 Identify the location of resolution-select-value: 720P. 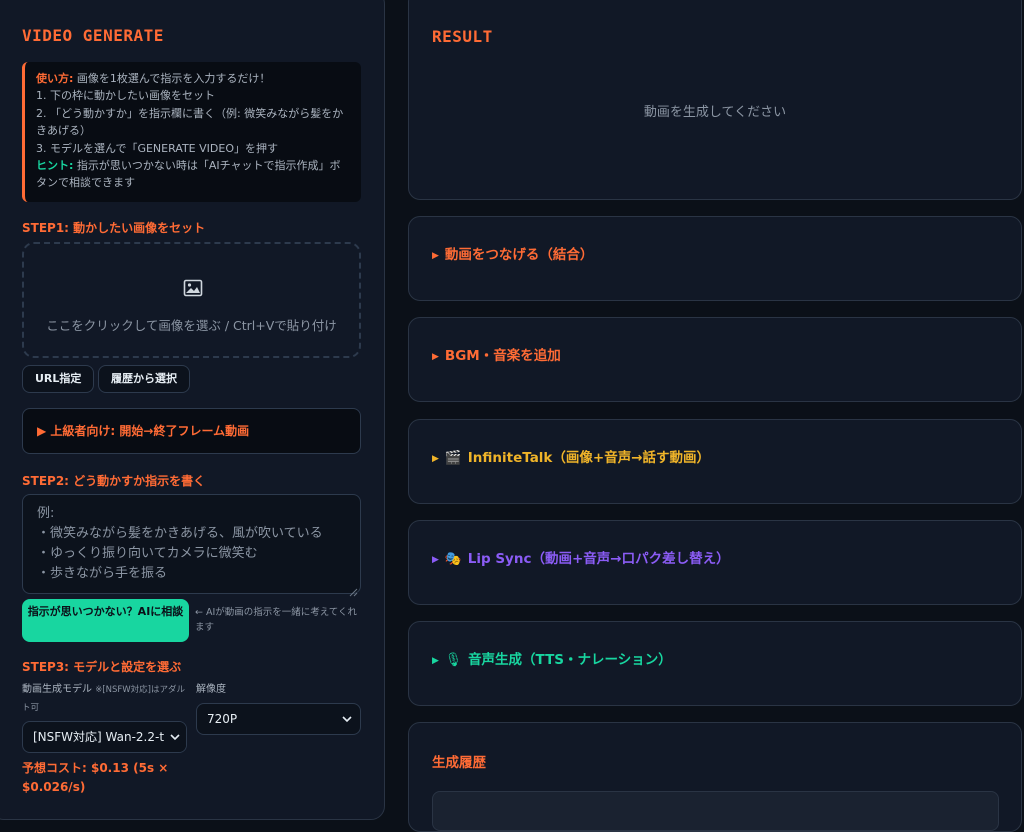
(222, 719).